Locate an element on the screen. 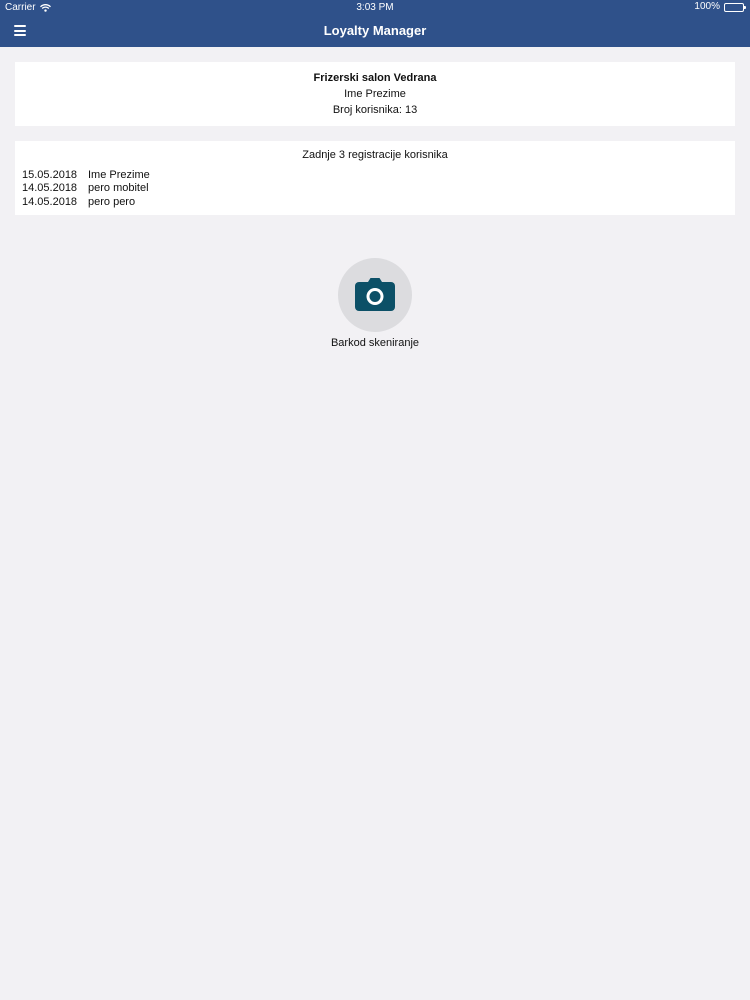 Image resolution: width=750 pixels, height=1000 pixels. battery-icon is located at coordinates (735, 7).